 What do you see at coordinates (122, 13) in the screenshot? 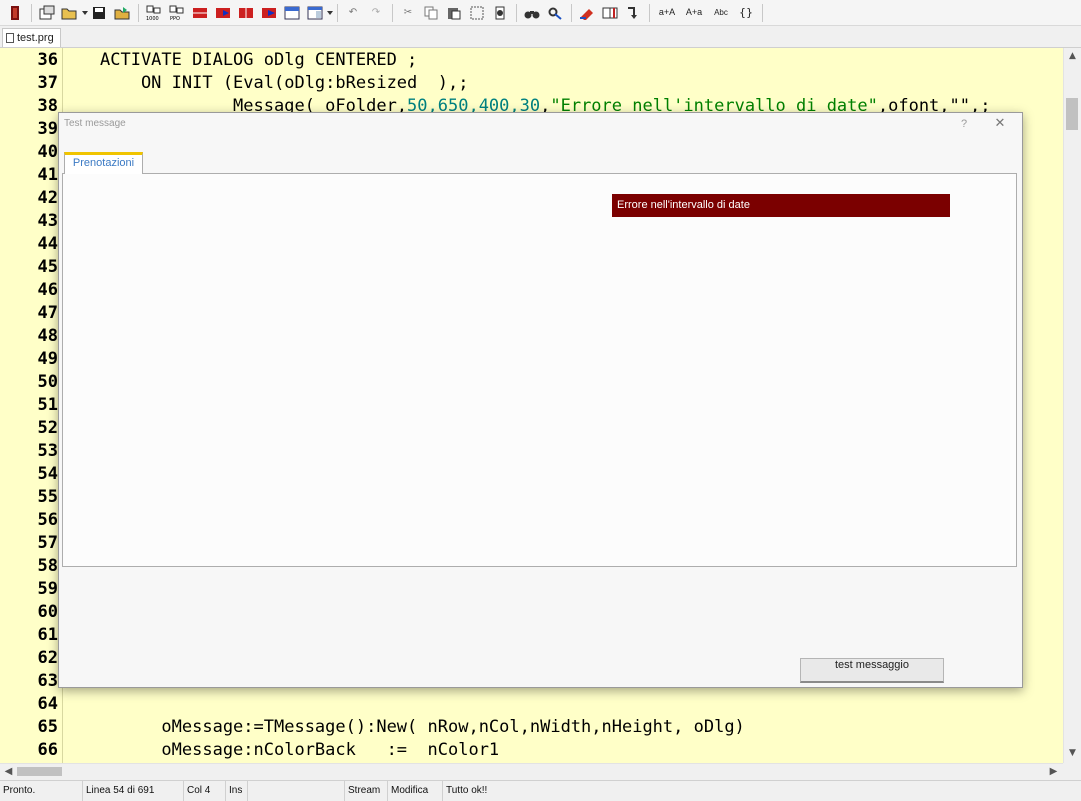
I see `open-file-icon` at bounding box center [122, 13].